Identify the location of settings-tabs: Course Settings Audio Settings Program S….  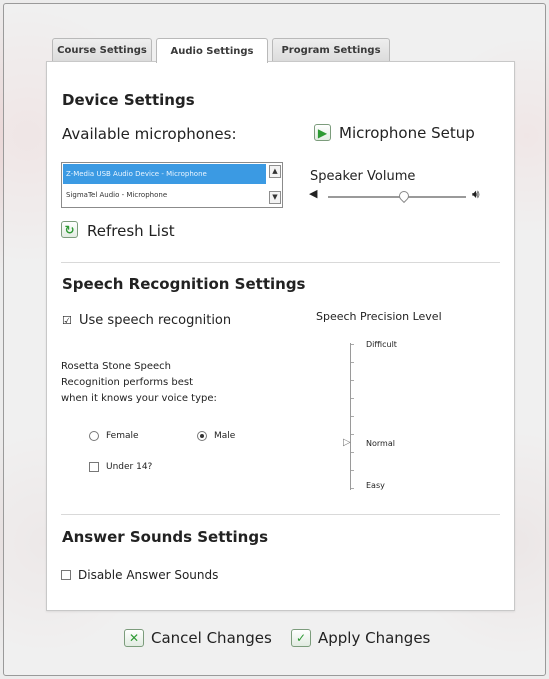
(223, 50).